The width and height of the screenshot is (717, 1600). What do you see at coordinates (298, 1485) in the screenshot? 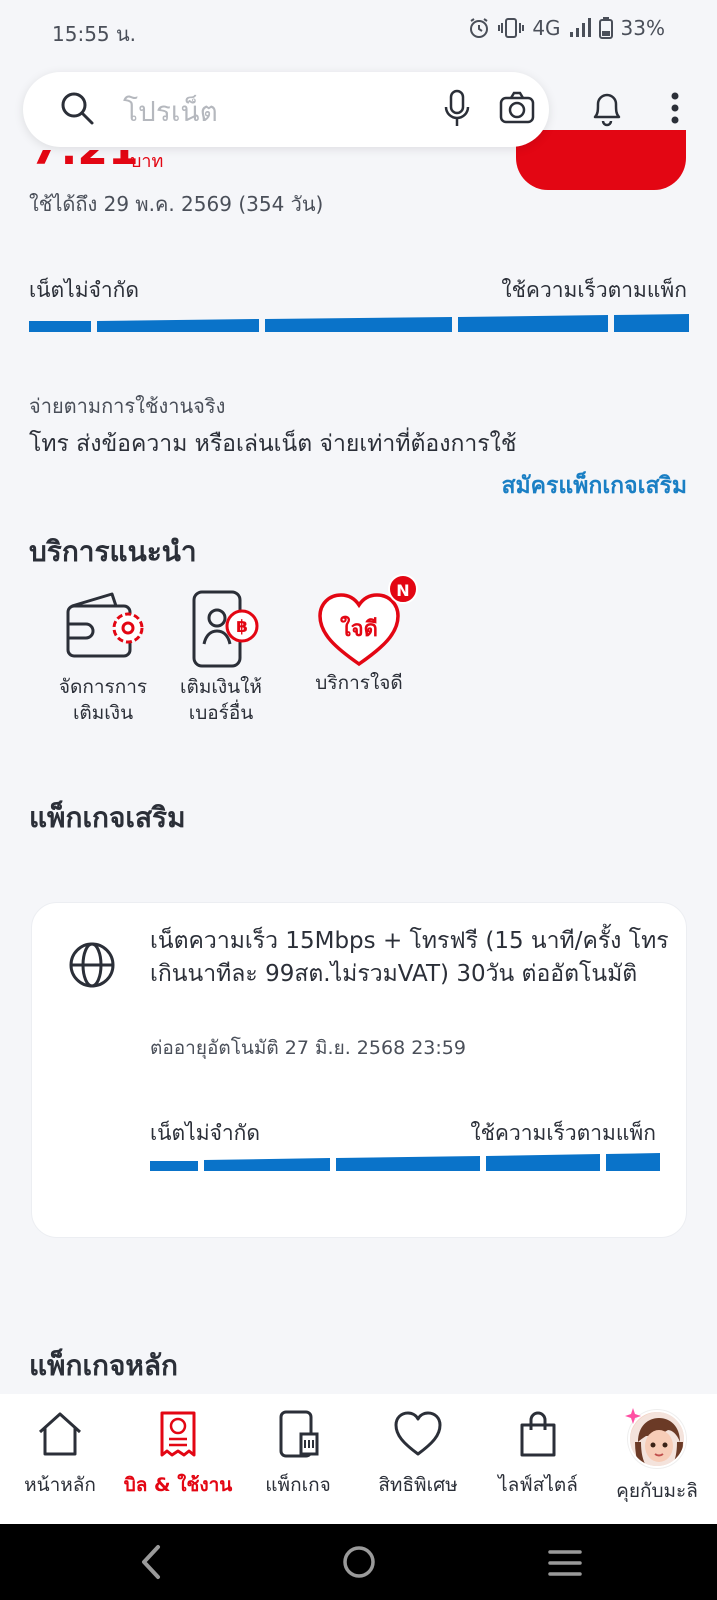
I see `nav-label: แพ็กเกจ` at bounding box center [298, 1485].